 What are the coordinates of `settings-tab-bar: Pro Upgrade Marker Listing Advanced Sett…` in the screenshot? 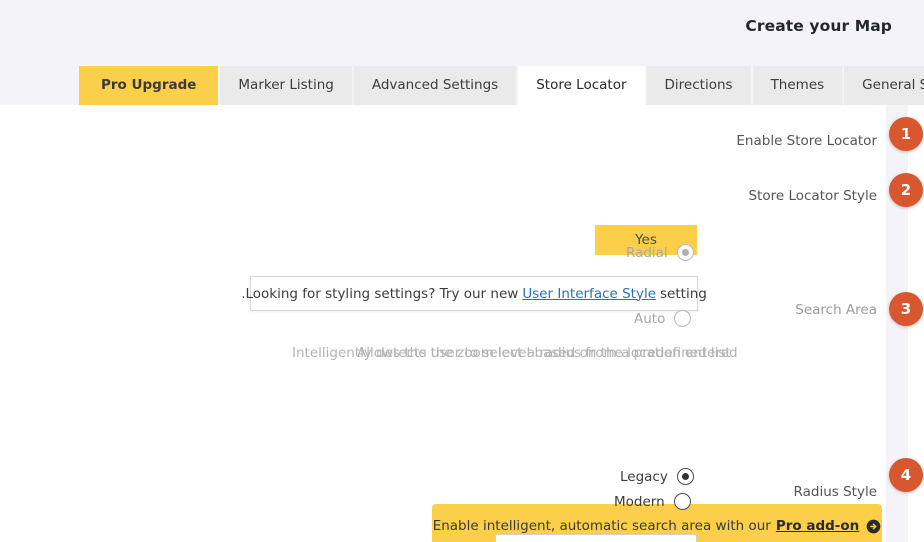 It's located at (501, 85).